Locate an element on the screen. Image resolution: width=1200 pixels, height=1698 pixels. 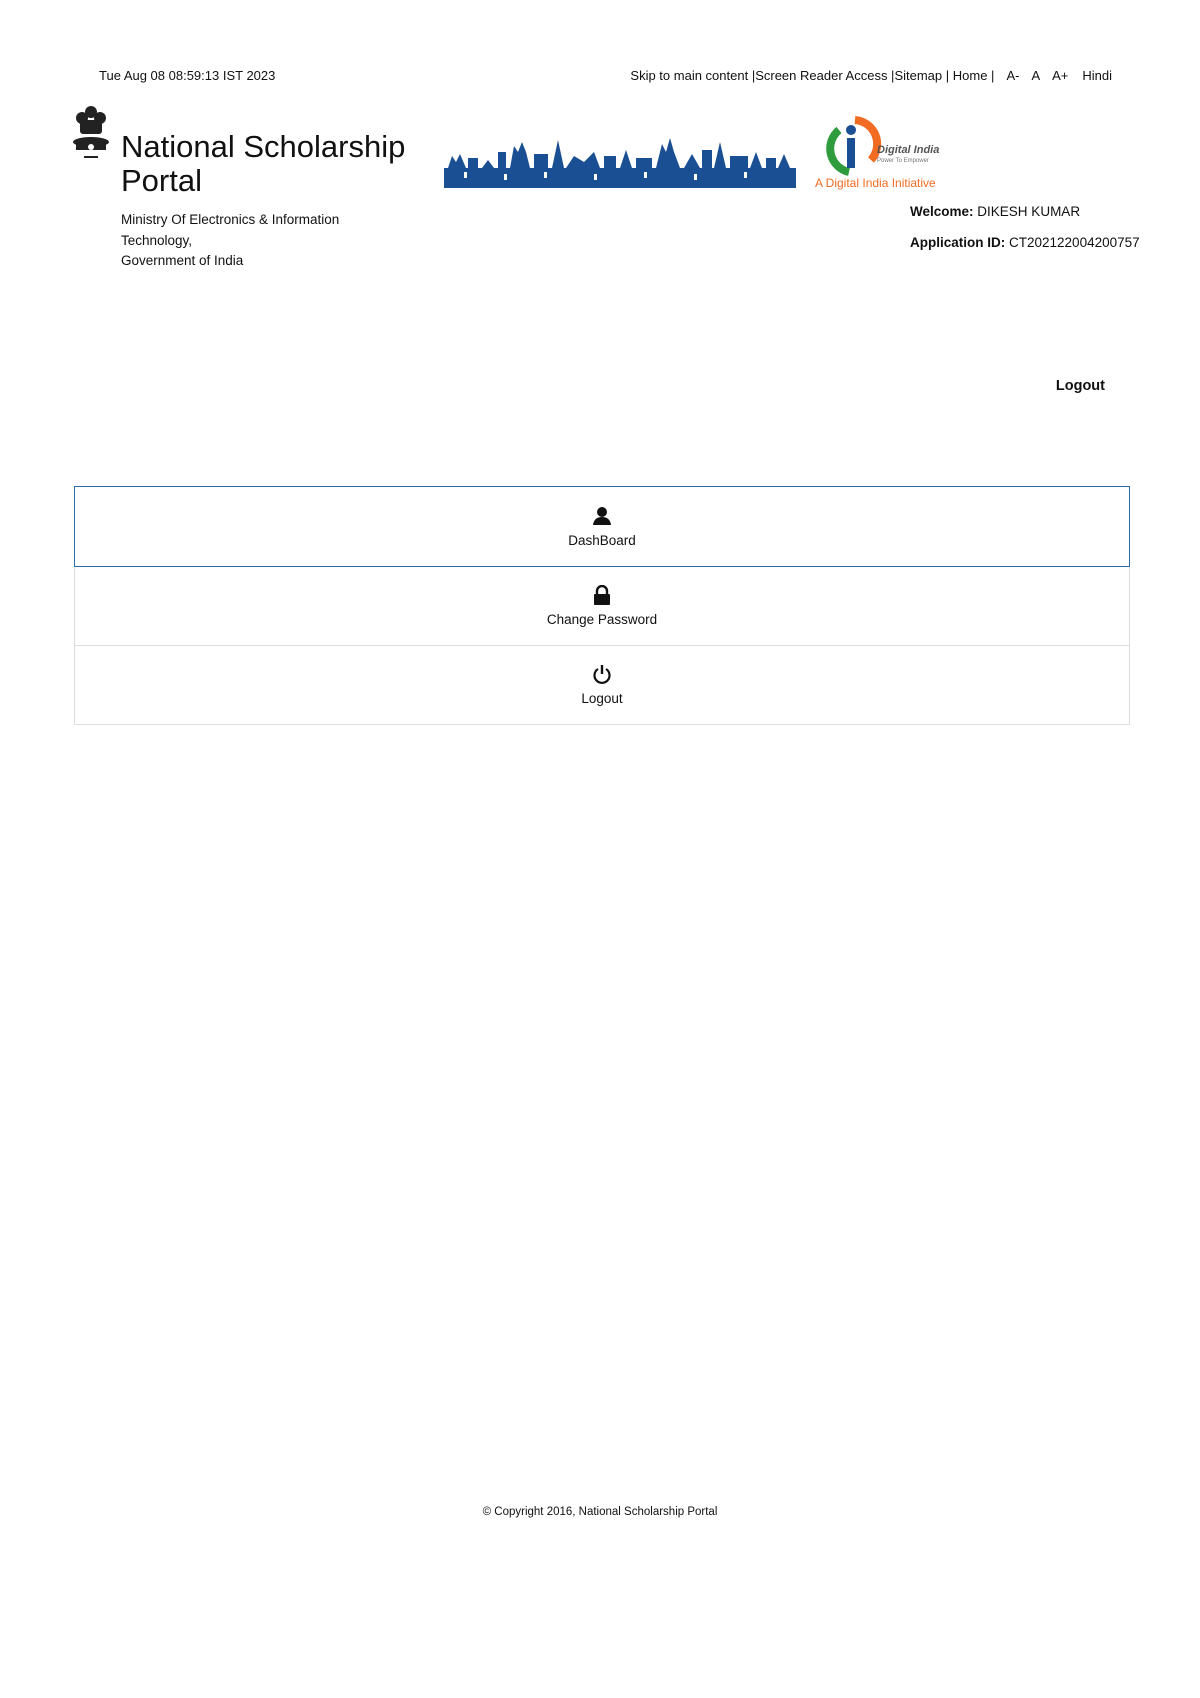
monuments-banner-image is located at coordinates (620, 163).